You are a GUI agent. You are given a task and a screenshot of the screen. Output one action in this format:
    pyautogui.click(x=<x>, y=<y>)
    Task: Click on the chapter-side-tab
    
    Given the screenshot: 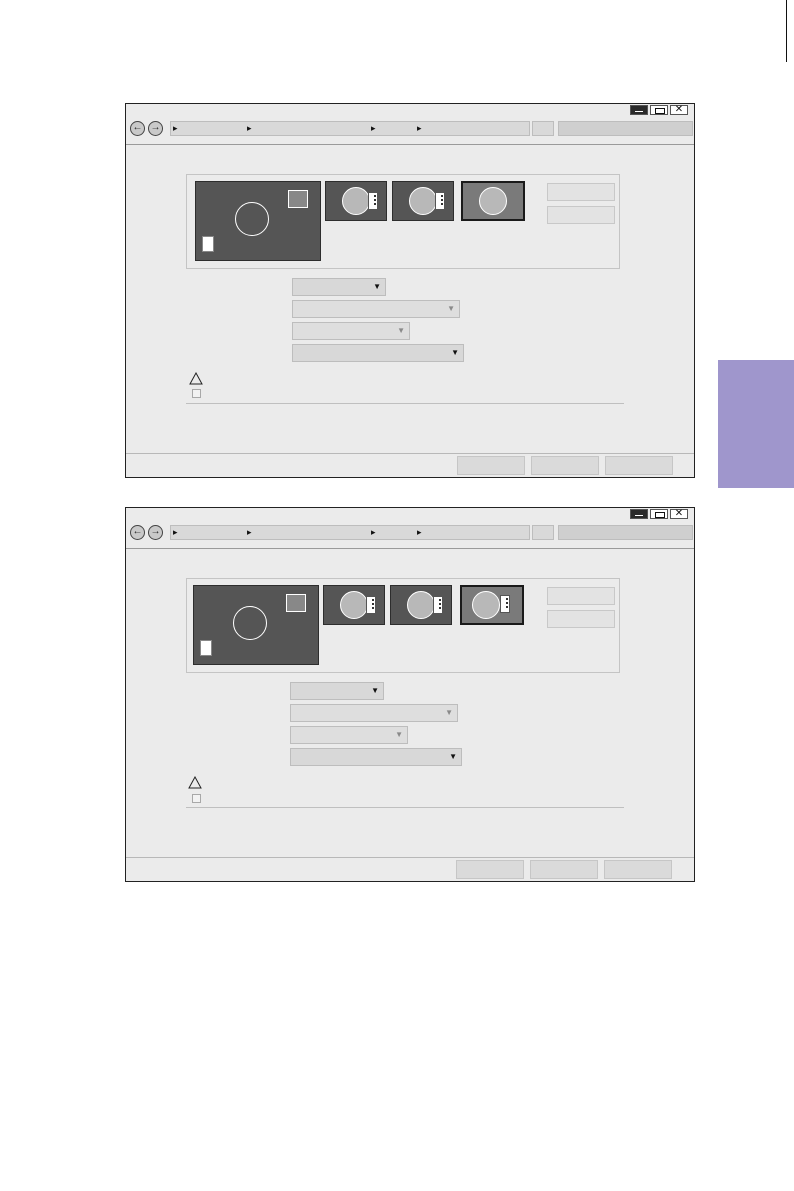 What is the action you would take?
    pyautogui.click(x=756, y=424)
    